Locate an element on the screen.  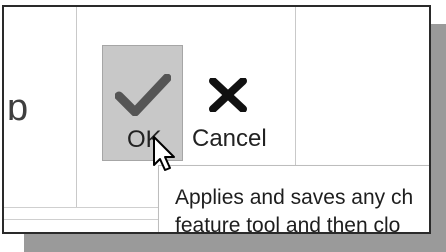
cancel-button: Cancel is located at coordinates (230, 103).